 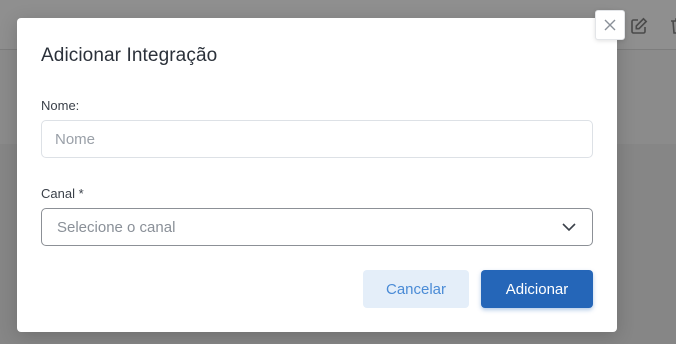 What do you see at coordinates (672, 26) in the screenshot?
I see `trash-icon` at bounding box center [672, 26].